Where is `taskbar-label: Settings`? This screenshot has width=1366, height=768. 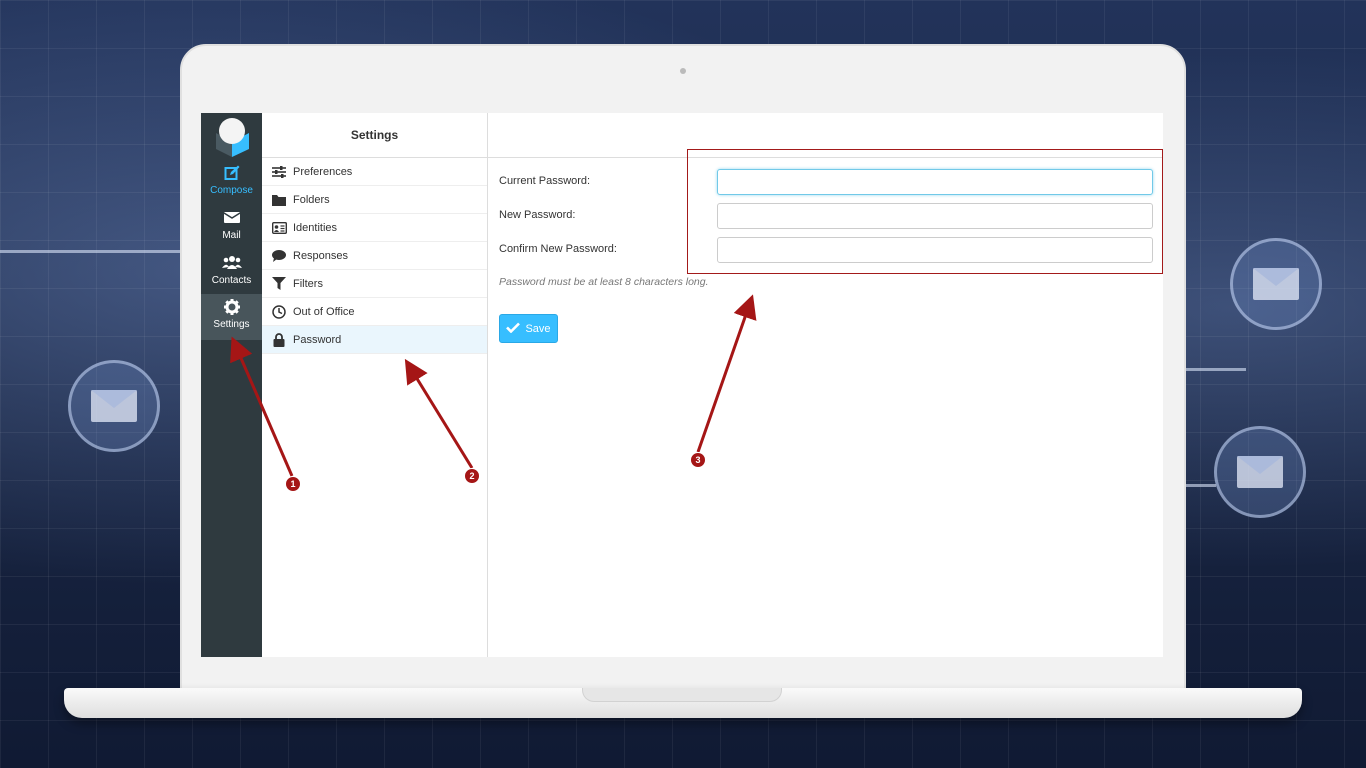
taskbar-label: Settings is located at coordinates (231, 324).